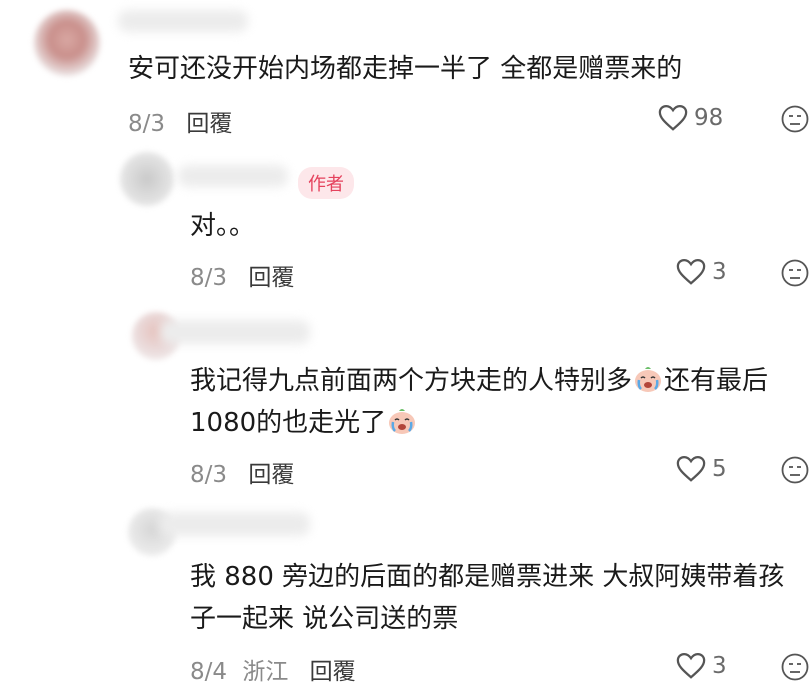 This screenshot has height=690, width=810. What do you see at coordinates (288, 423) in the screenshot?
I see `comment-text-part: 1080的也走光了` at bounding box center [288, 423].